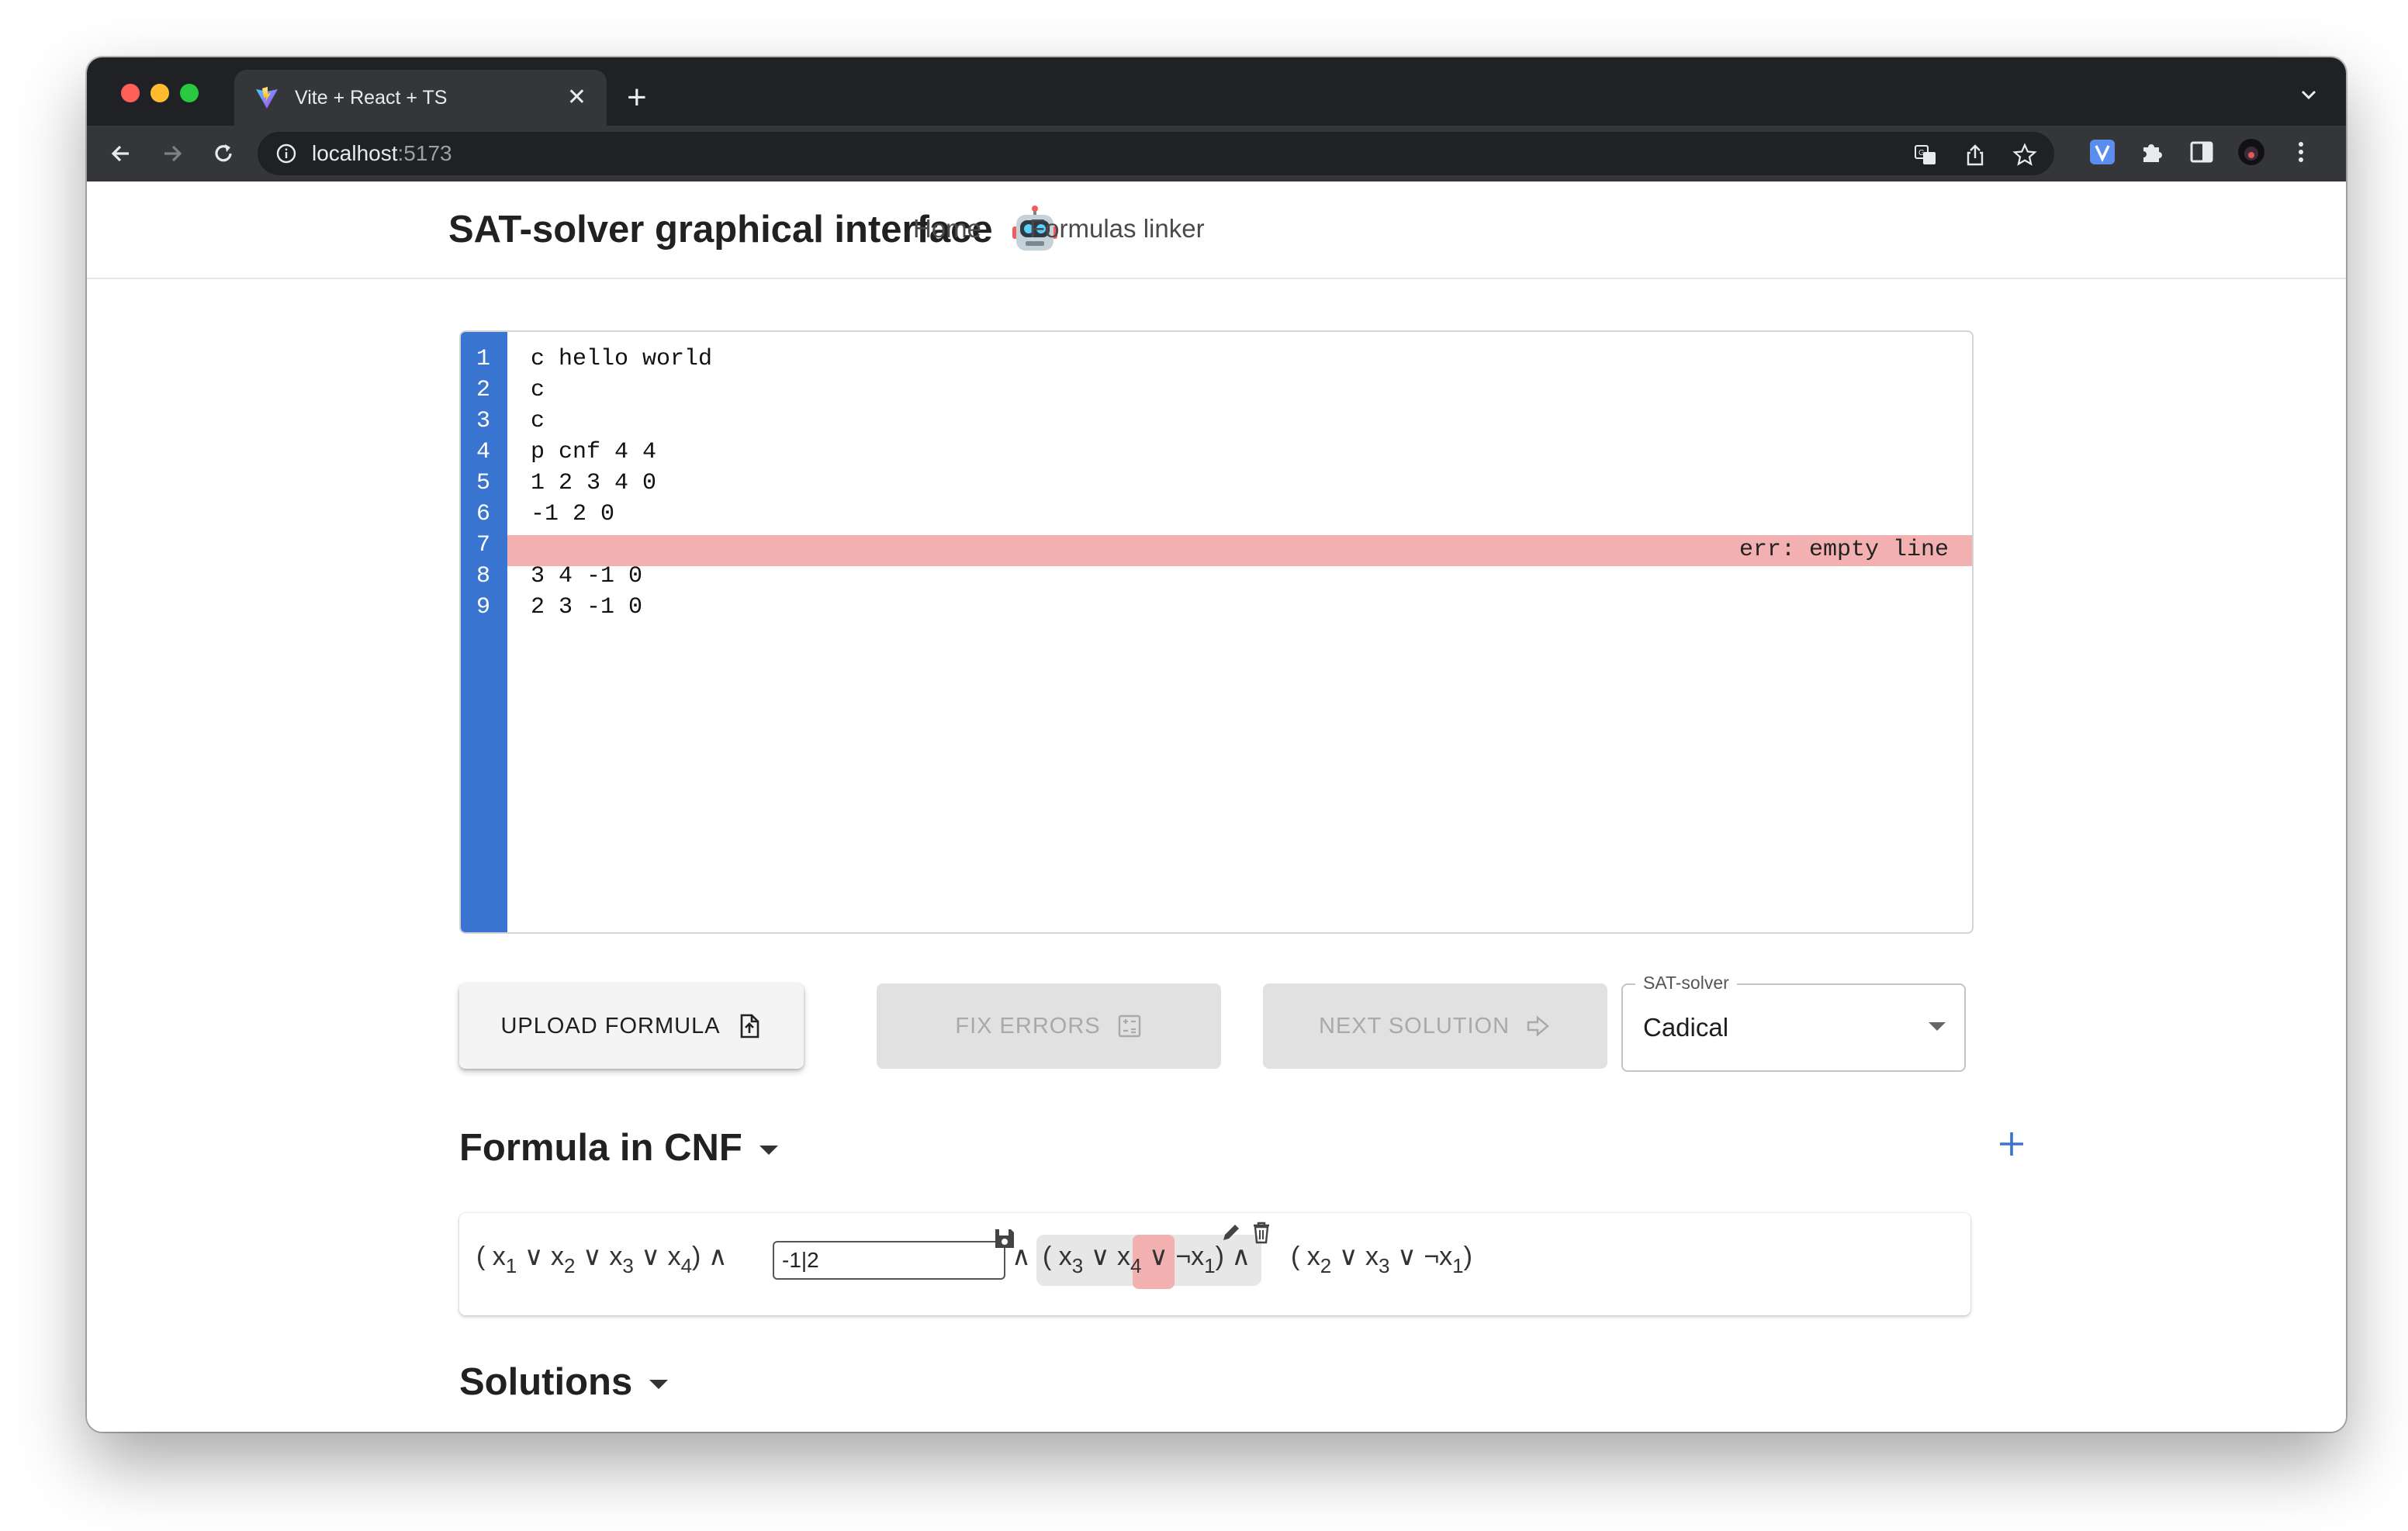 This screenshot has height=1531, width=2408. I want to click on code-line: p cnf 4 4, so click(593, 452).